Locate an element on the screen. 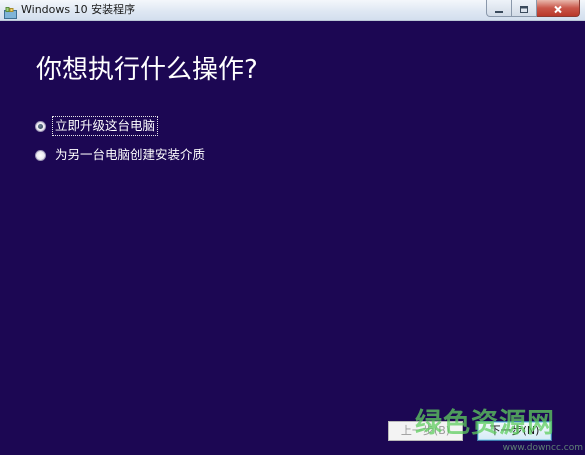 The image size is (585, 455). minimize-icon is located at coordinates (499, 9).